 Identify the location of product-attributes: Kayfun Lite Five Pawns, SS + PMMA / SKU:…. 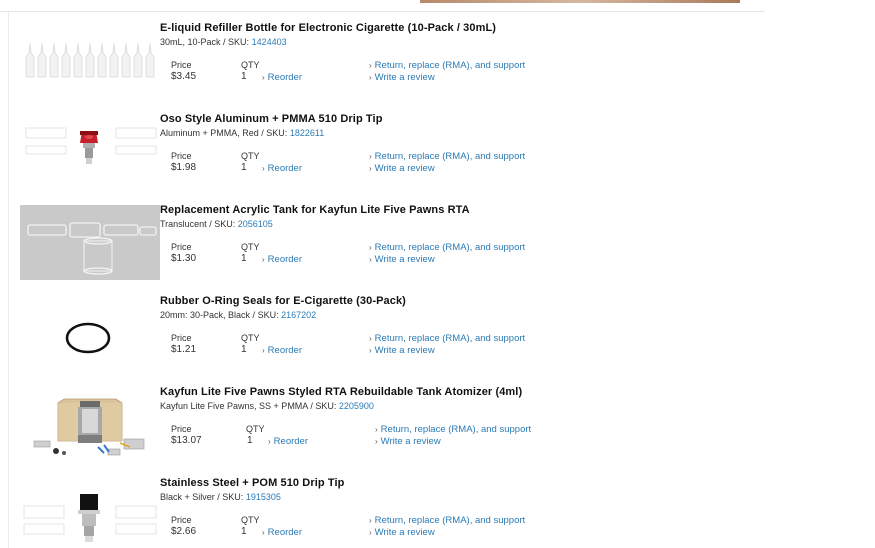
(267, 406).